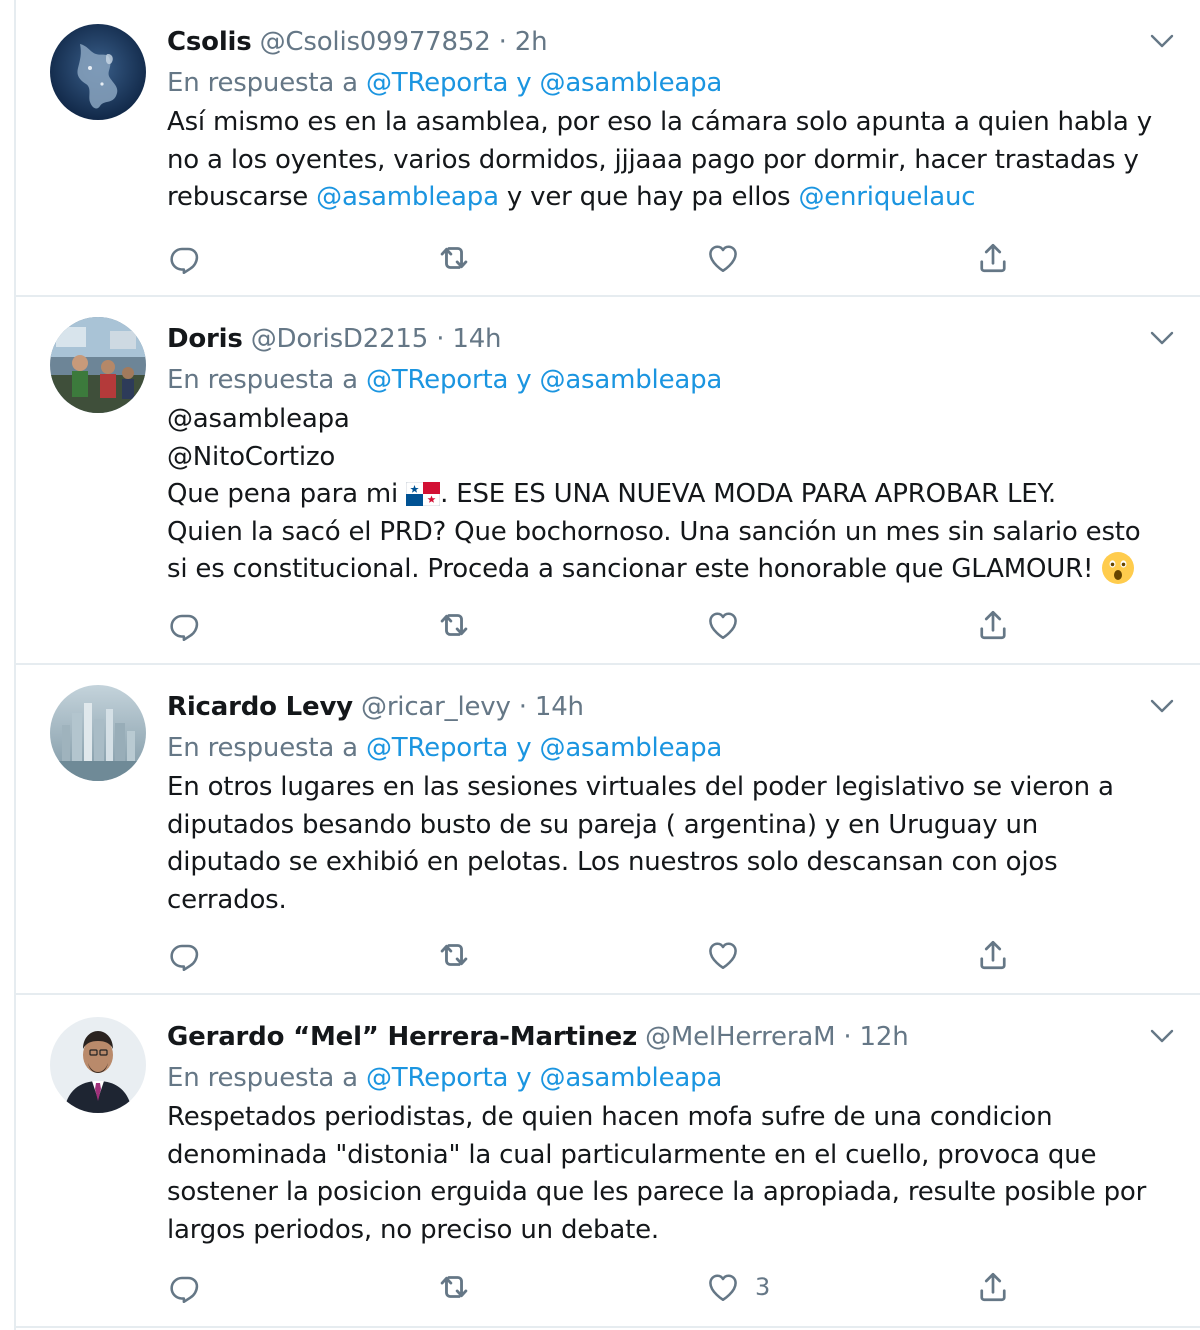  I want to click on tweet-text-line: cerrados., so click(227, 899).